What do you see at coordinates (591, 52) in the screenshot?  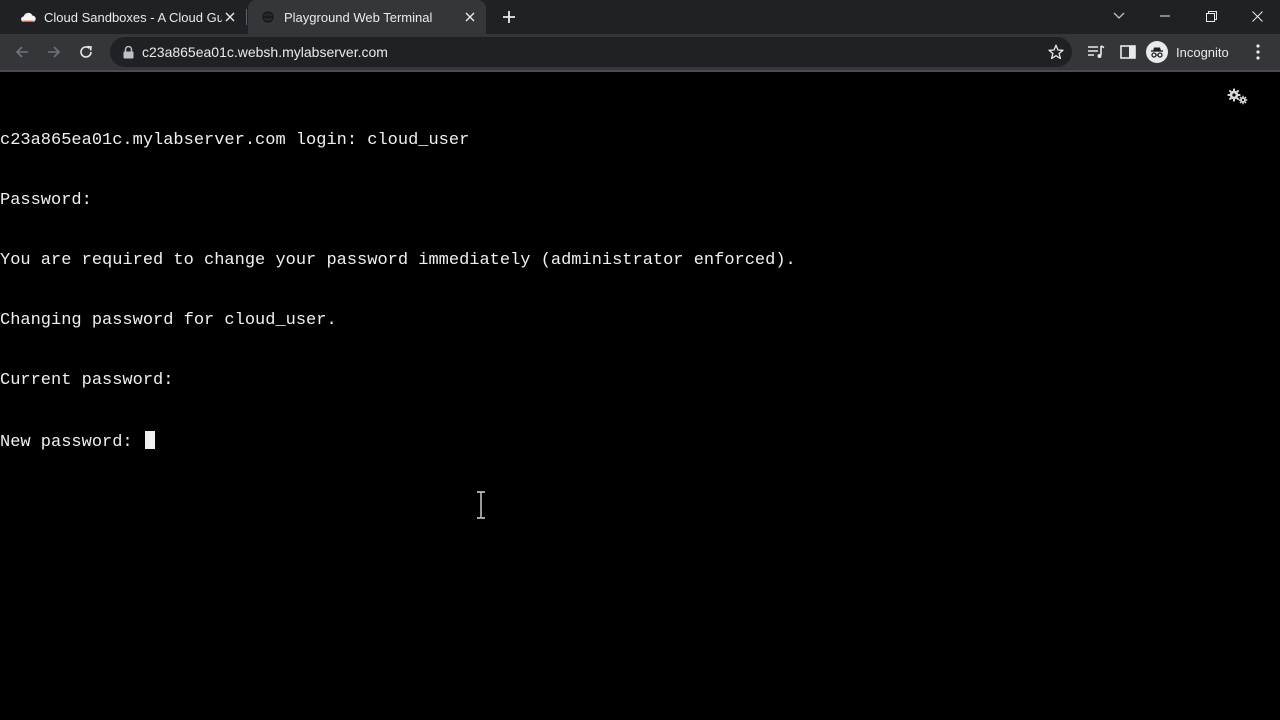 I see `address-bar: c23a865ea01c.websh.mylabserver.com` at bounding box center [591, 52].